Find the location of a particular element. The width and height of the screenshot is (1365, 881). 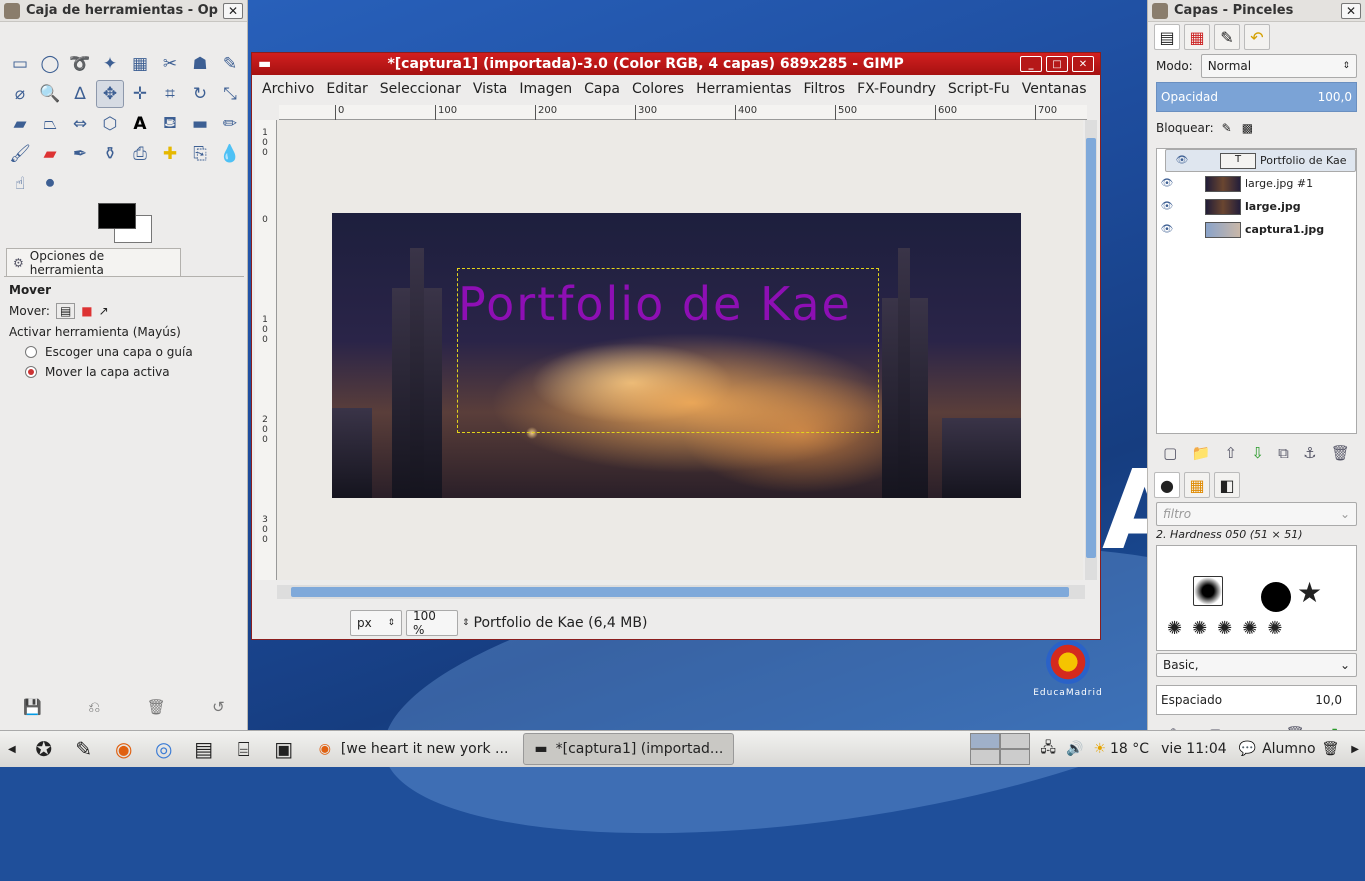

text-layer-boundary: Portfolio de Kae is located at coordinates (668, 350).